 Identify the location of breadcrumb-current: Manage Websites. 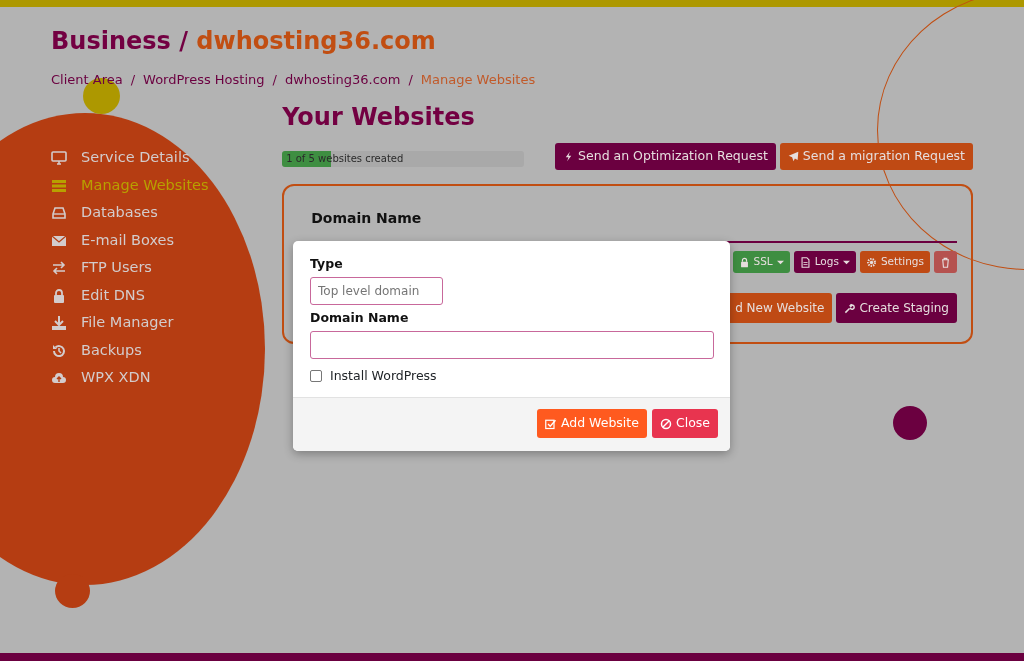
(478, 79).